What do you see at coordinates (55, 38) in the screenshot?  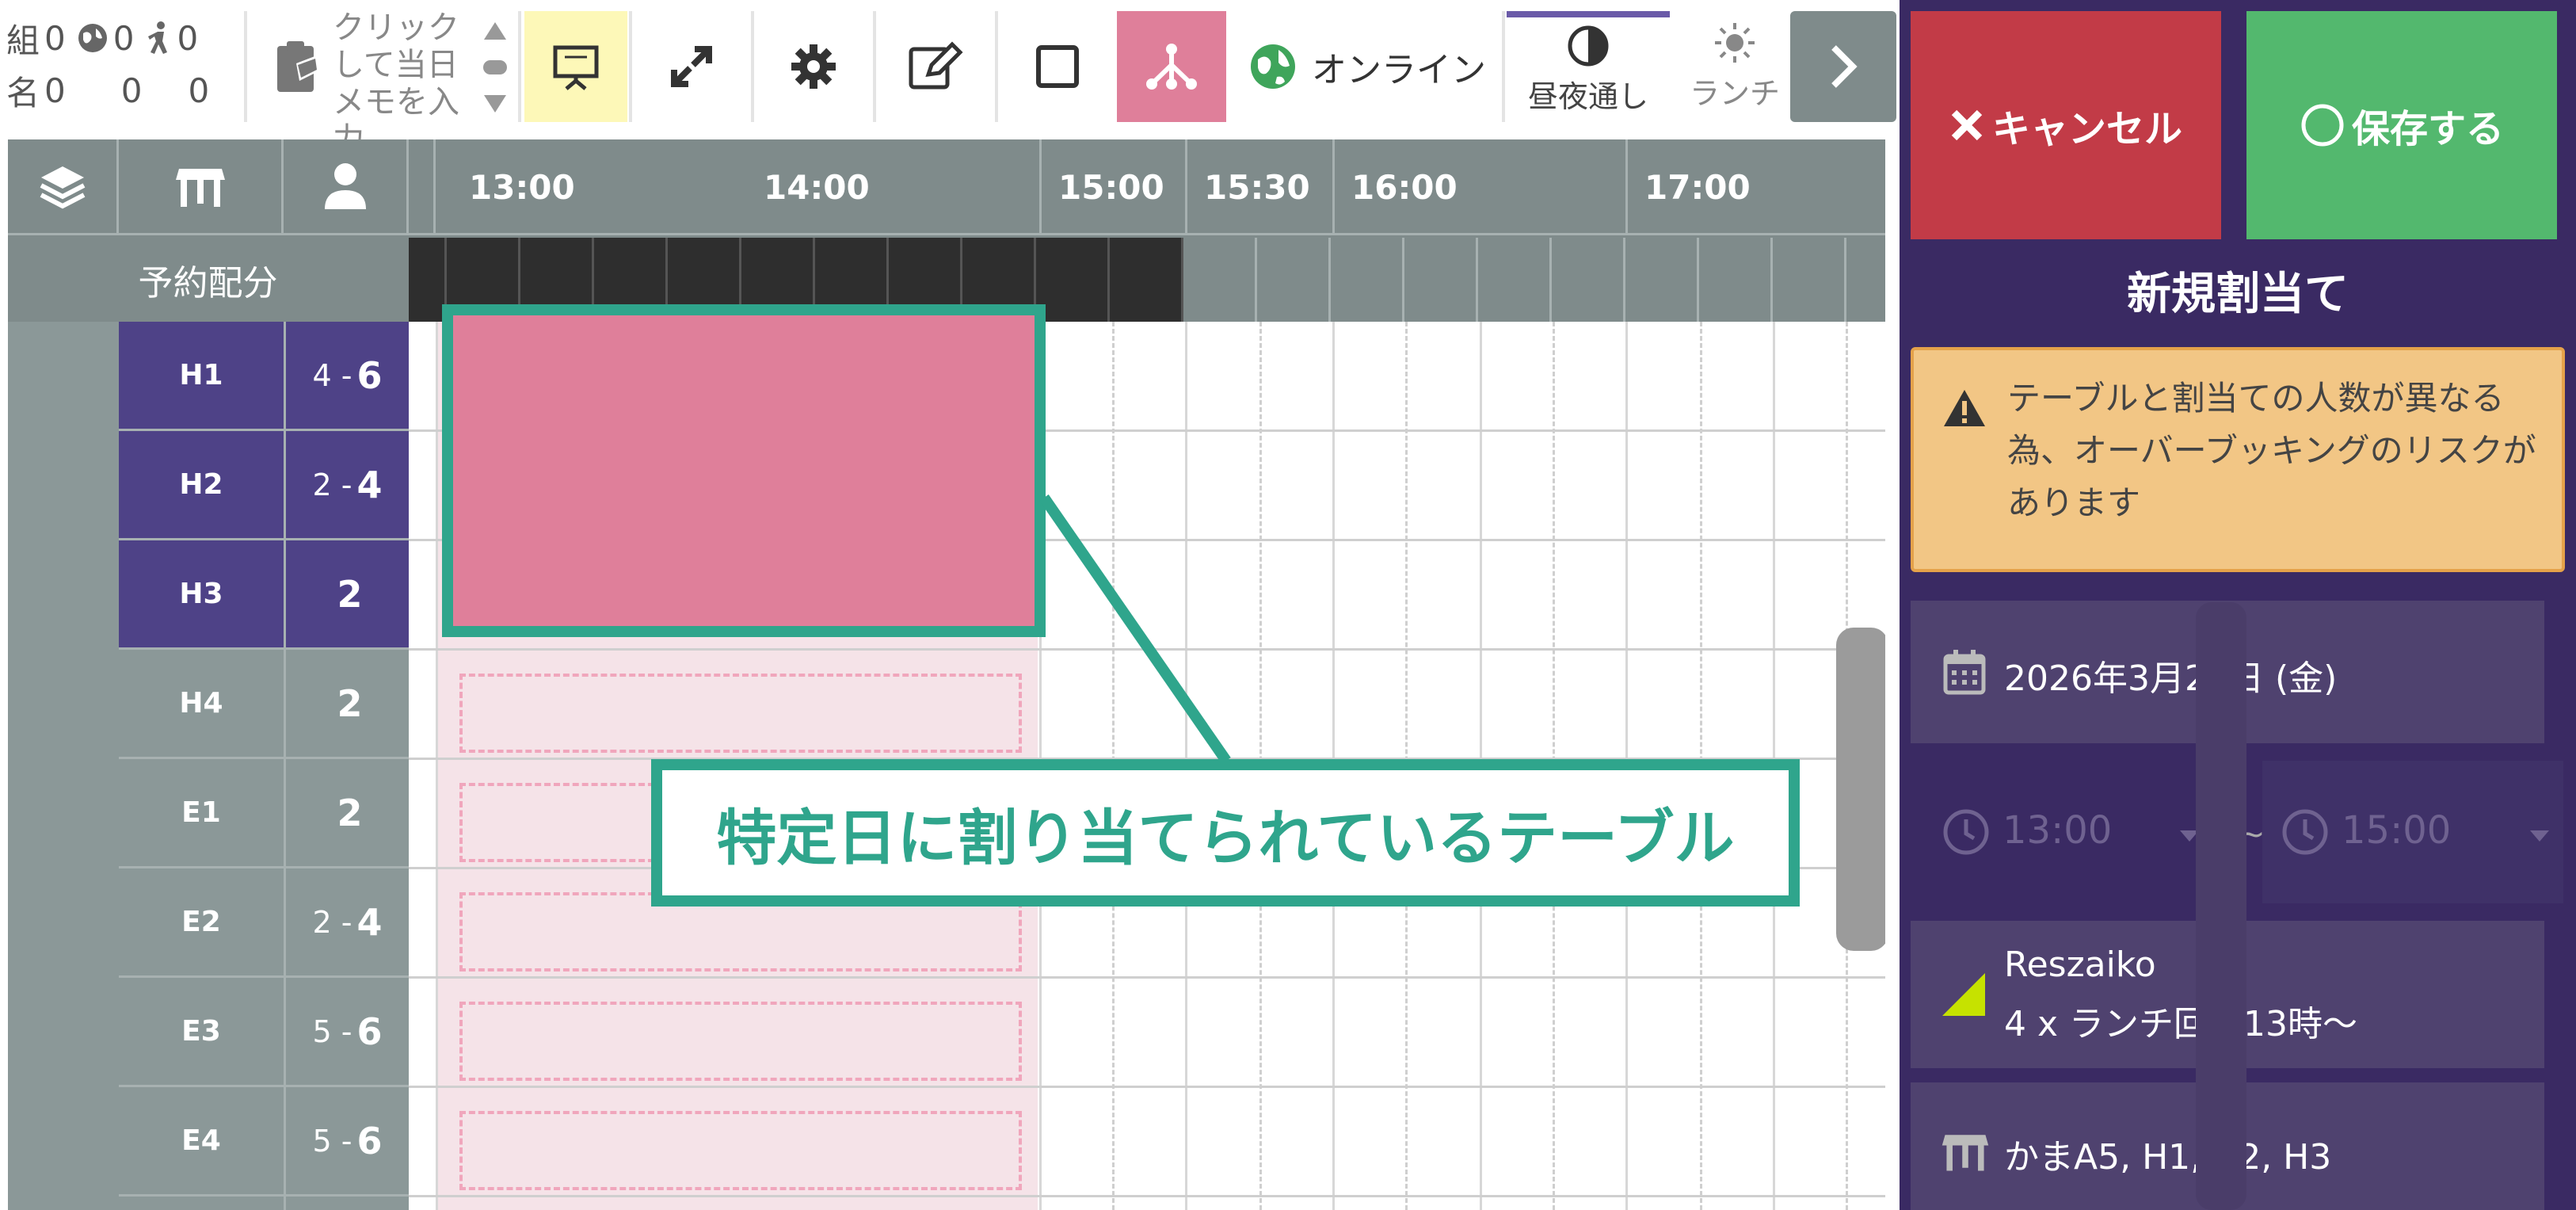 I see `groups-value: 0` at bounding box center [55, 38].